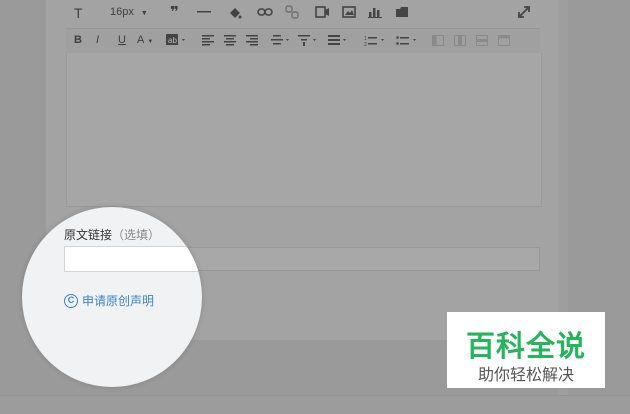 This screenshot has height=414, width=630. What do you see at coordinates (122, 12) in the screenshot?
I see `font-size-value: 16px` at bounding box center [122, 12].